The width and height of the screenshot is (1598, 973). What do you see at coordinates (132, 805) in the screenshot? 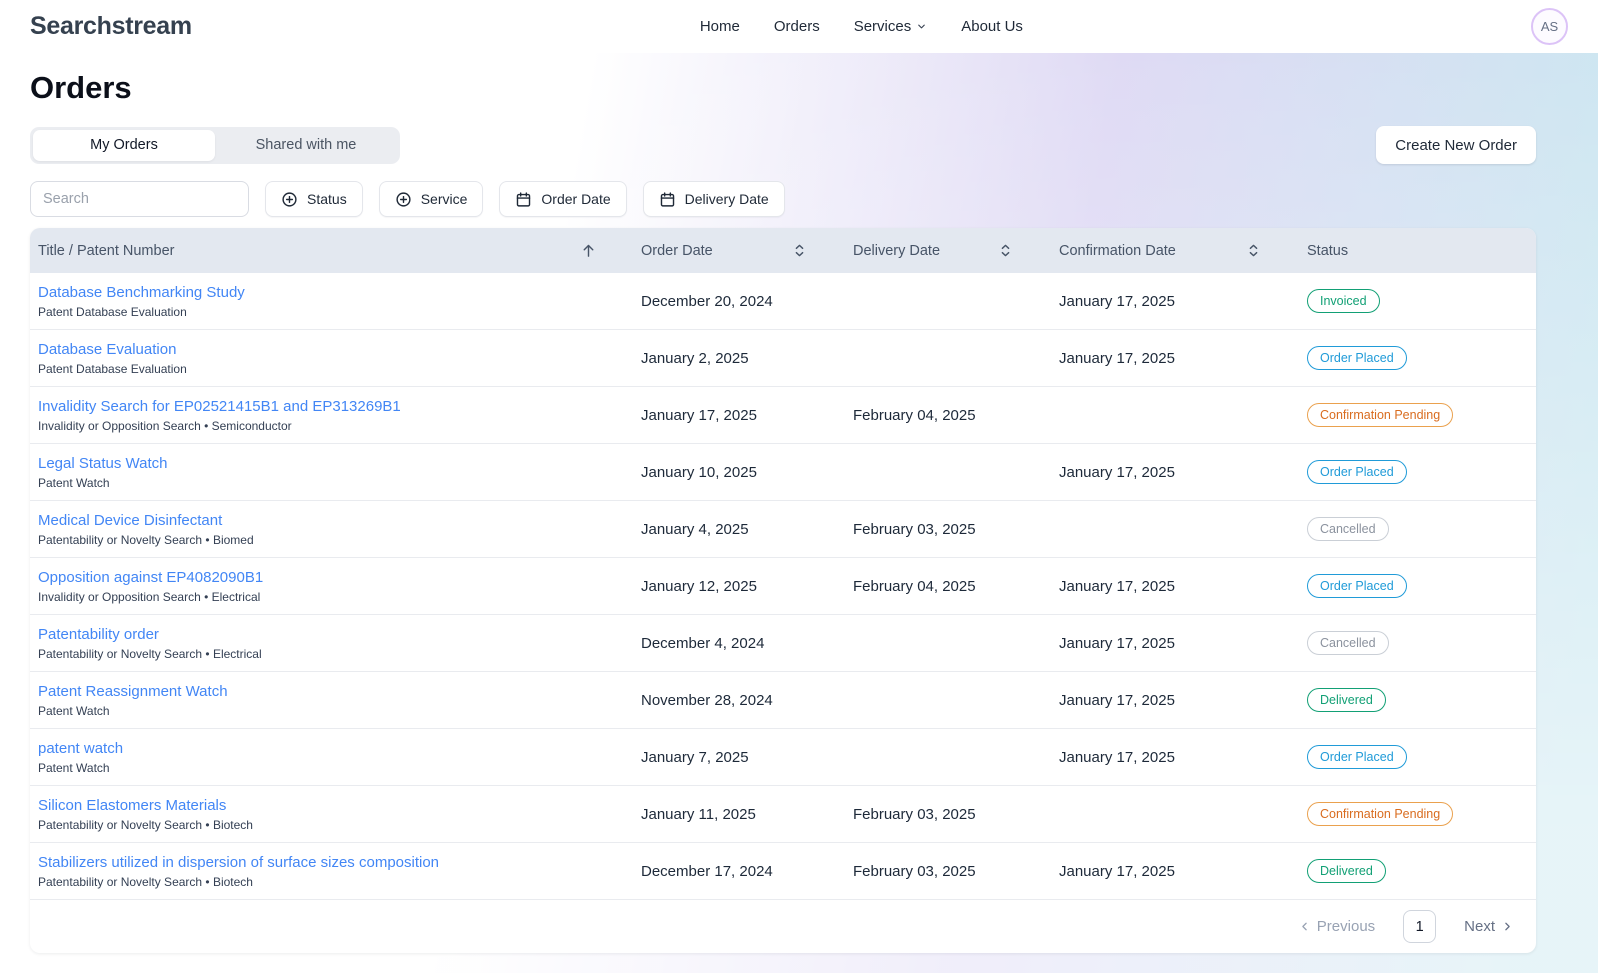
I see `order-title-link: Silicon Elastomers Materials` at bounding box center [132, 805].